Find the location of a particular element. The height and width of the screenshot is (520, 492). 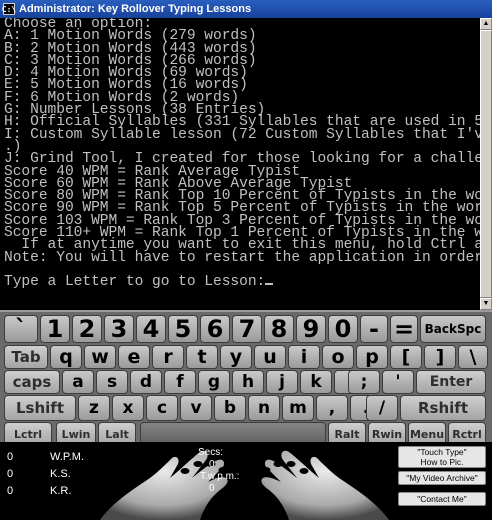

wpm-value: 0 is located at coordinates (10, 457).